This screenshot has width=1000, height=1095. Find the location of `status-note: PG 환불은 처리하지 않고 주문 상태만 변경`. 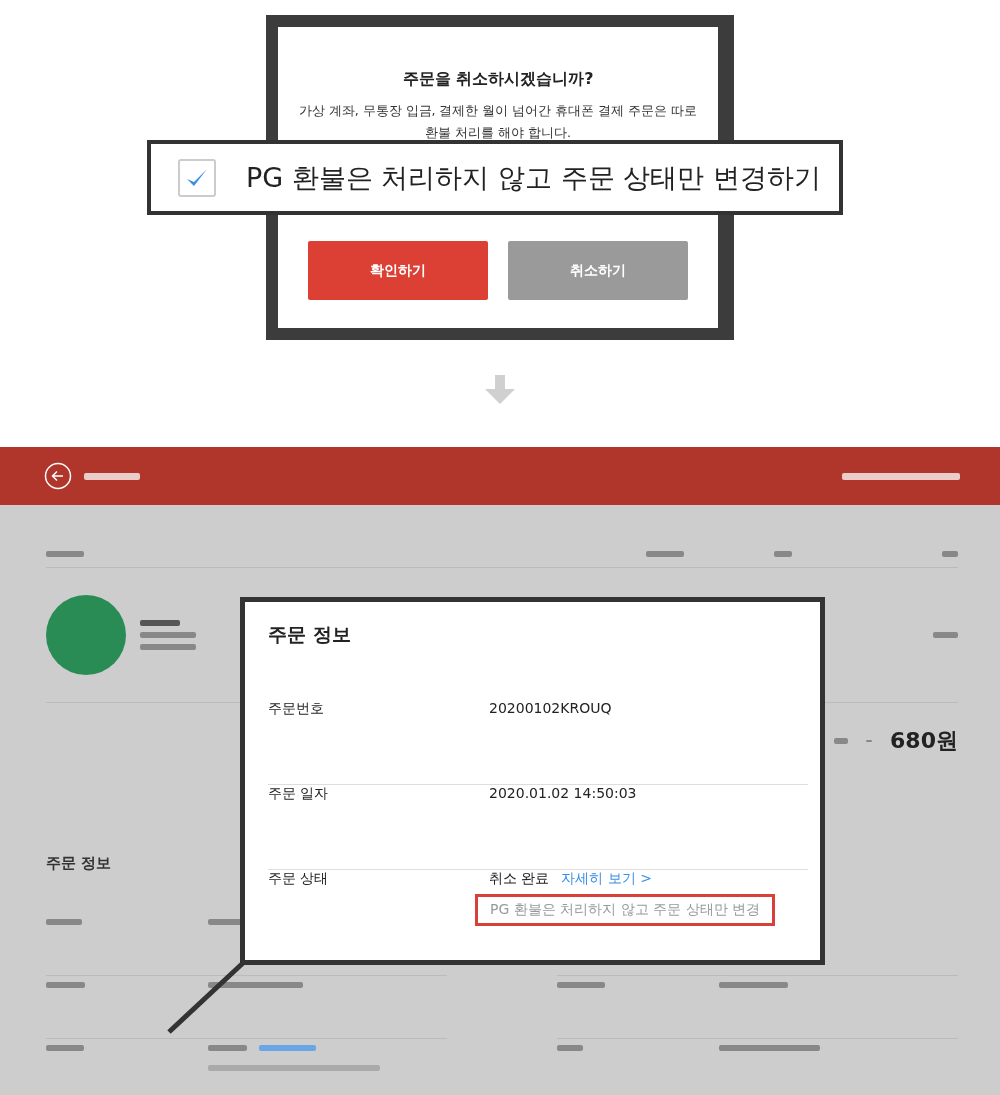

status-note: PG 환불은 처리하지 않고 주문 상태만 변경 is located at coordinates (625, 910).